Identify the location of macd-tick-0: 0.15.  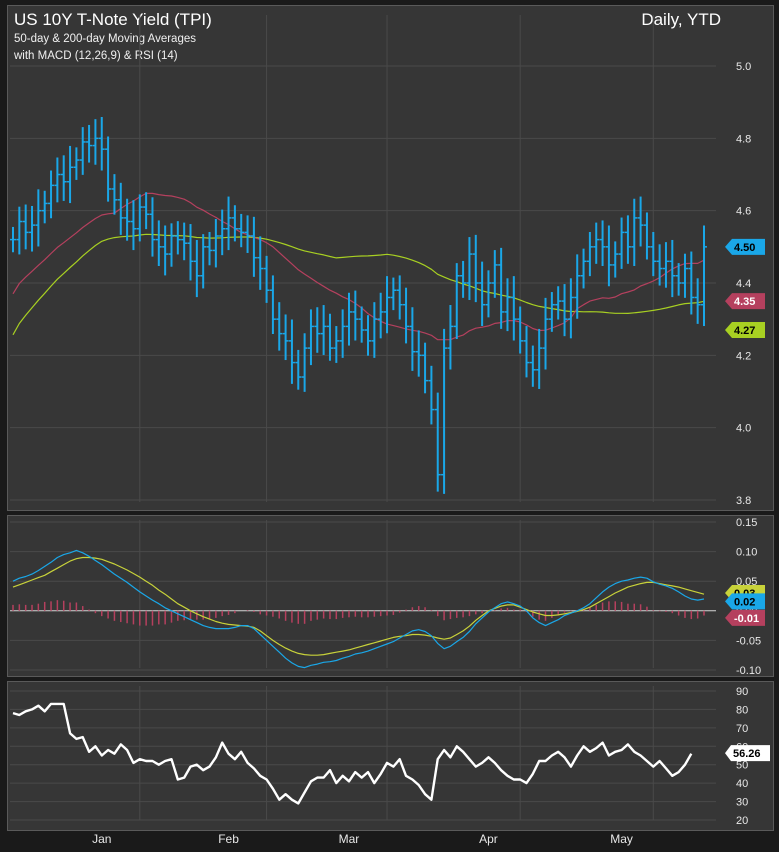
(746, 523).